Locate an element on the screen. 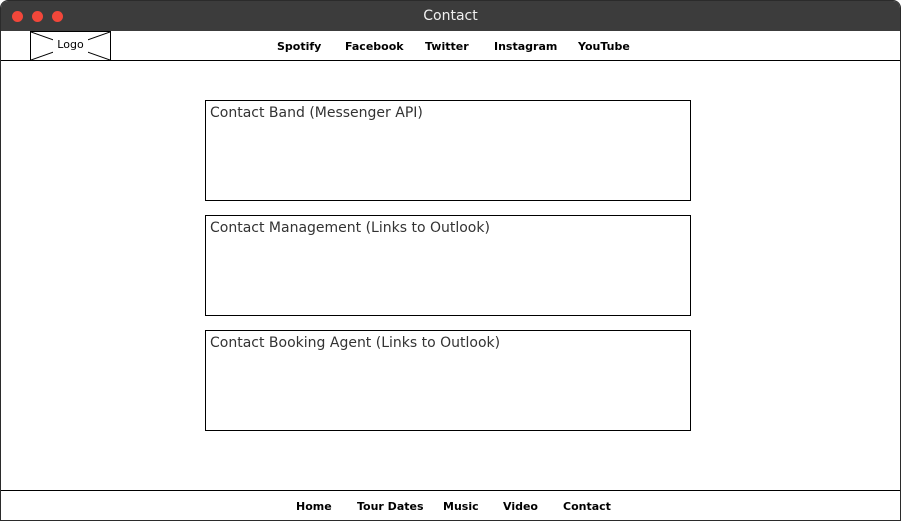 This screenshot has width=901, height=521. footer-link-home: Home is located at coordinates (314, 506).